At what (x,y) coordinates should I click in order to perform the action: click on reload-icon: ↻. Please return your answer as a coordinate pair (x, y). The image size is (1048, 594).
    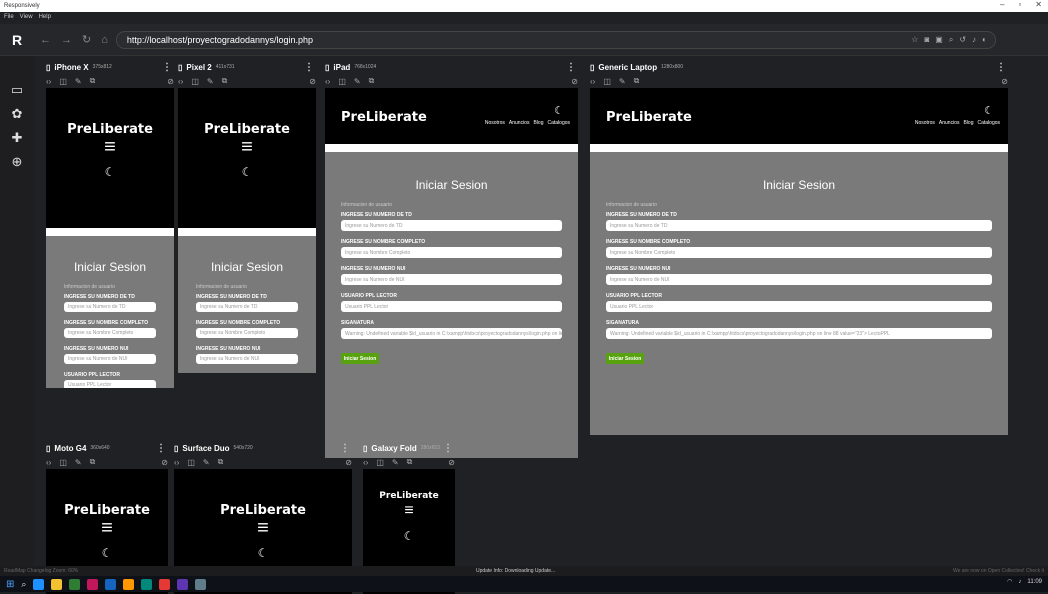
    Looking at the image, I should click on (86, 39).